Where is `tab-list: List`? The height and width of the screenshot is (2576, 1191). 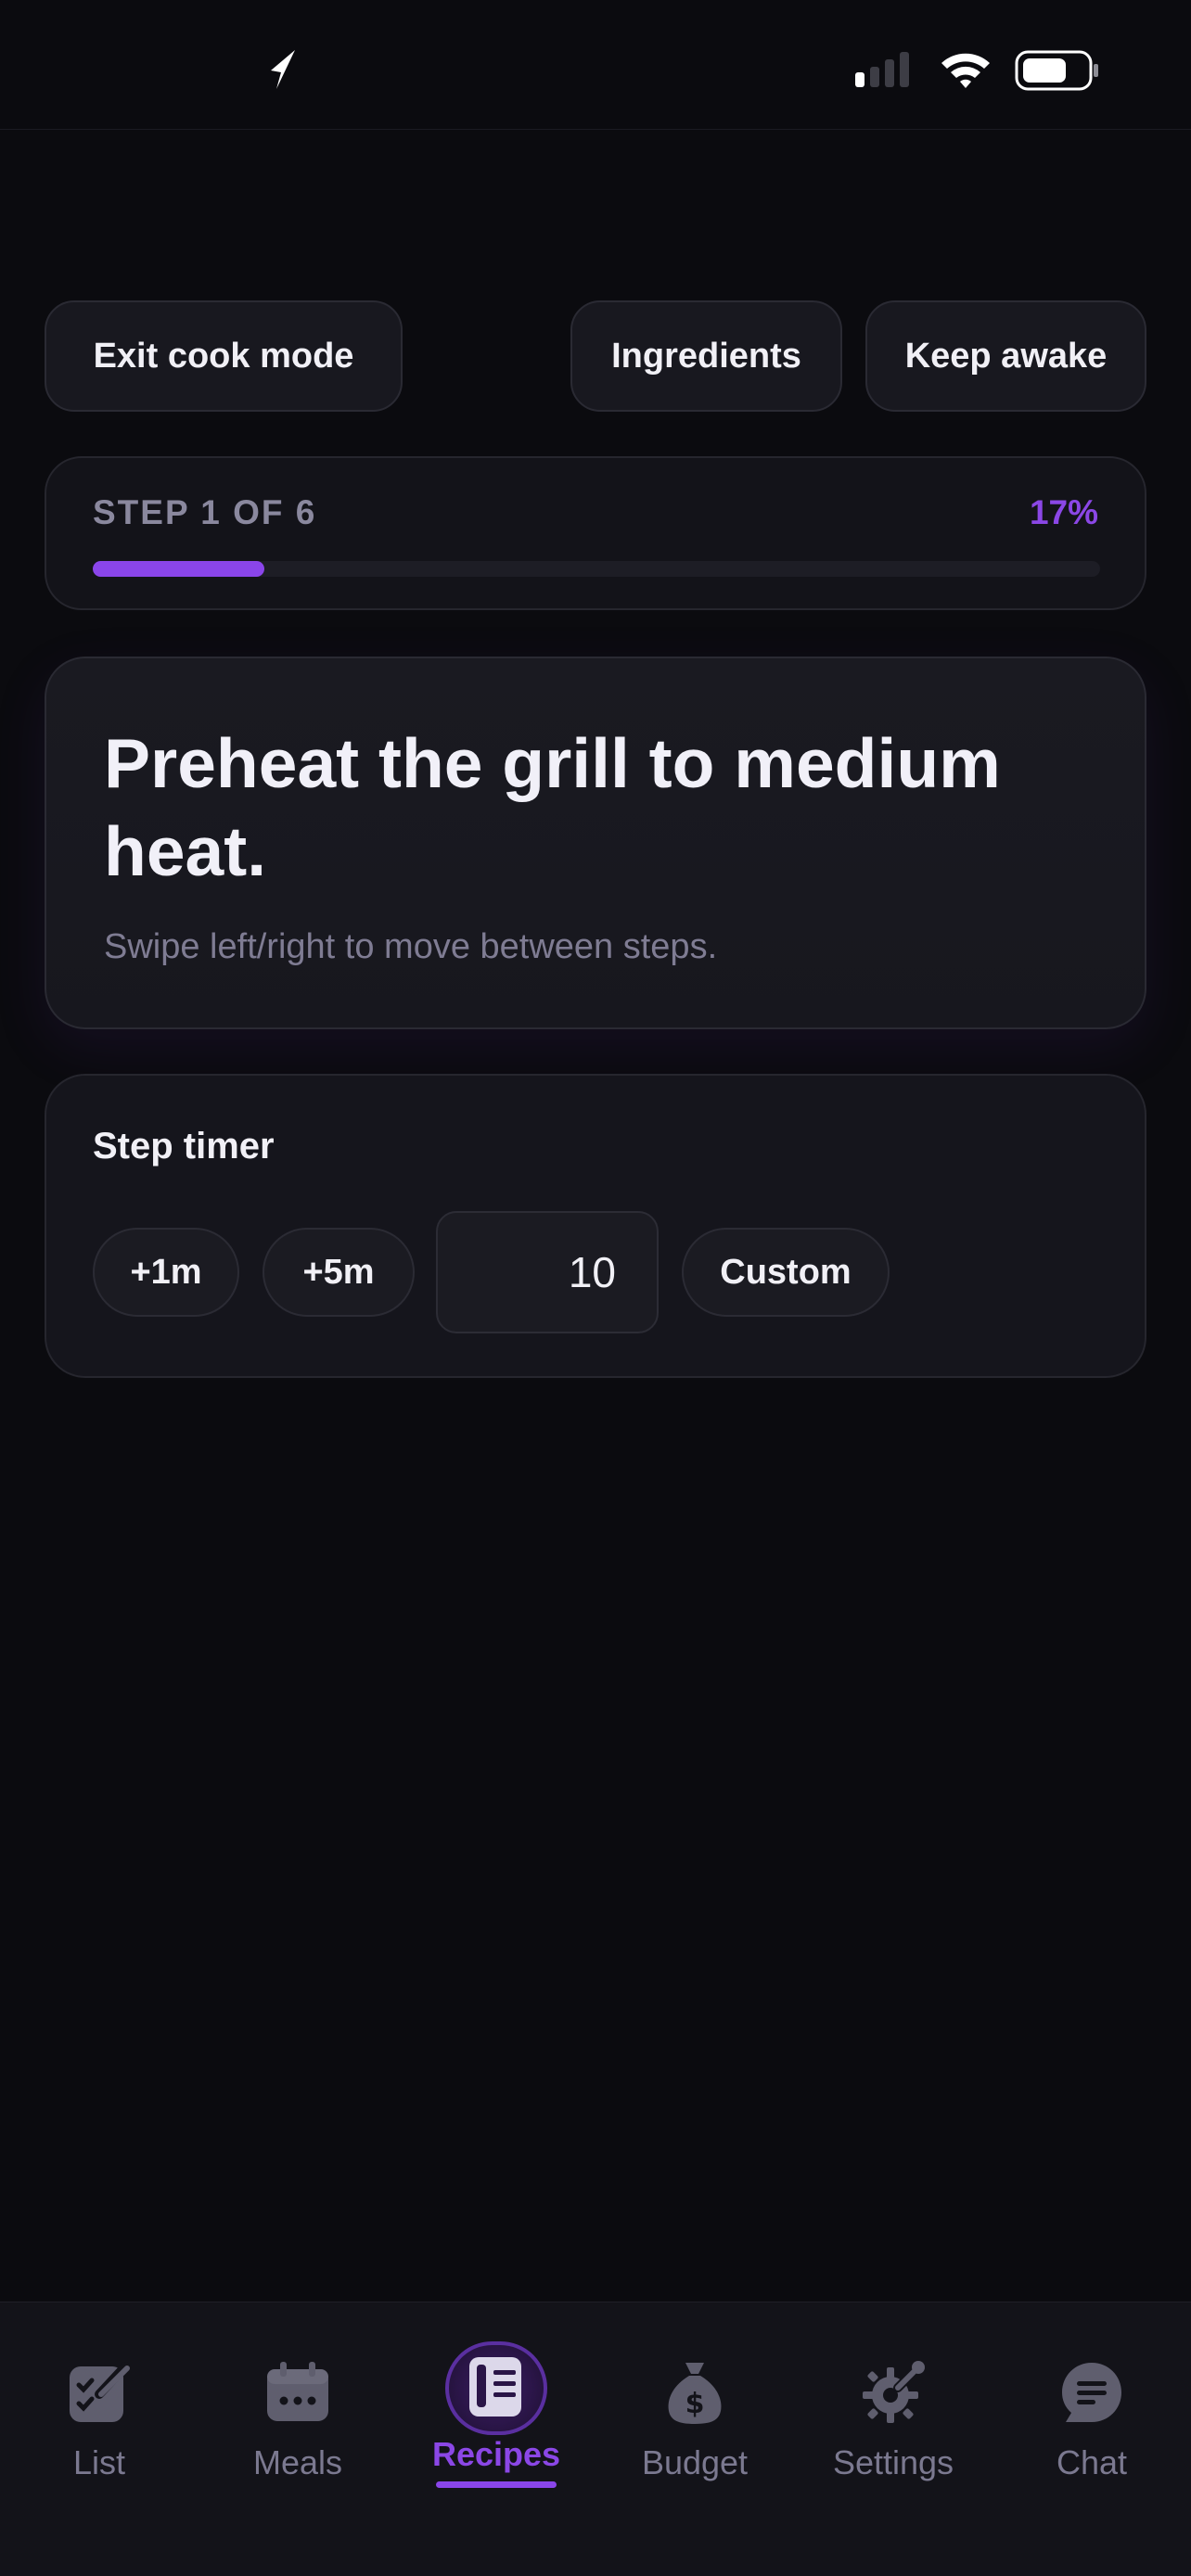 tab-list: List is located at coordinates (99, 2395).